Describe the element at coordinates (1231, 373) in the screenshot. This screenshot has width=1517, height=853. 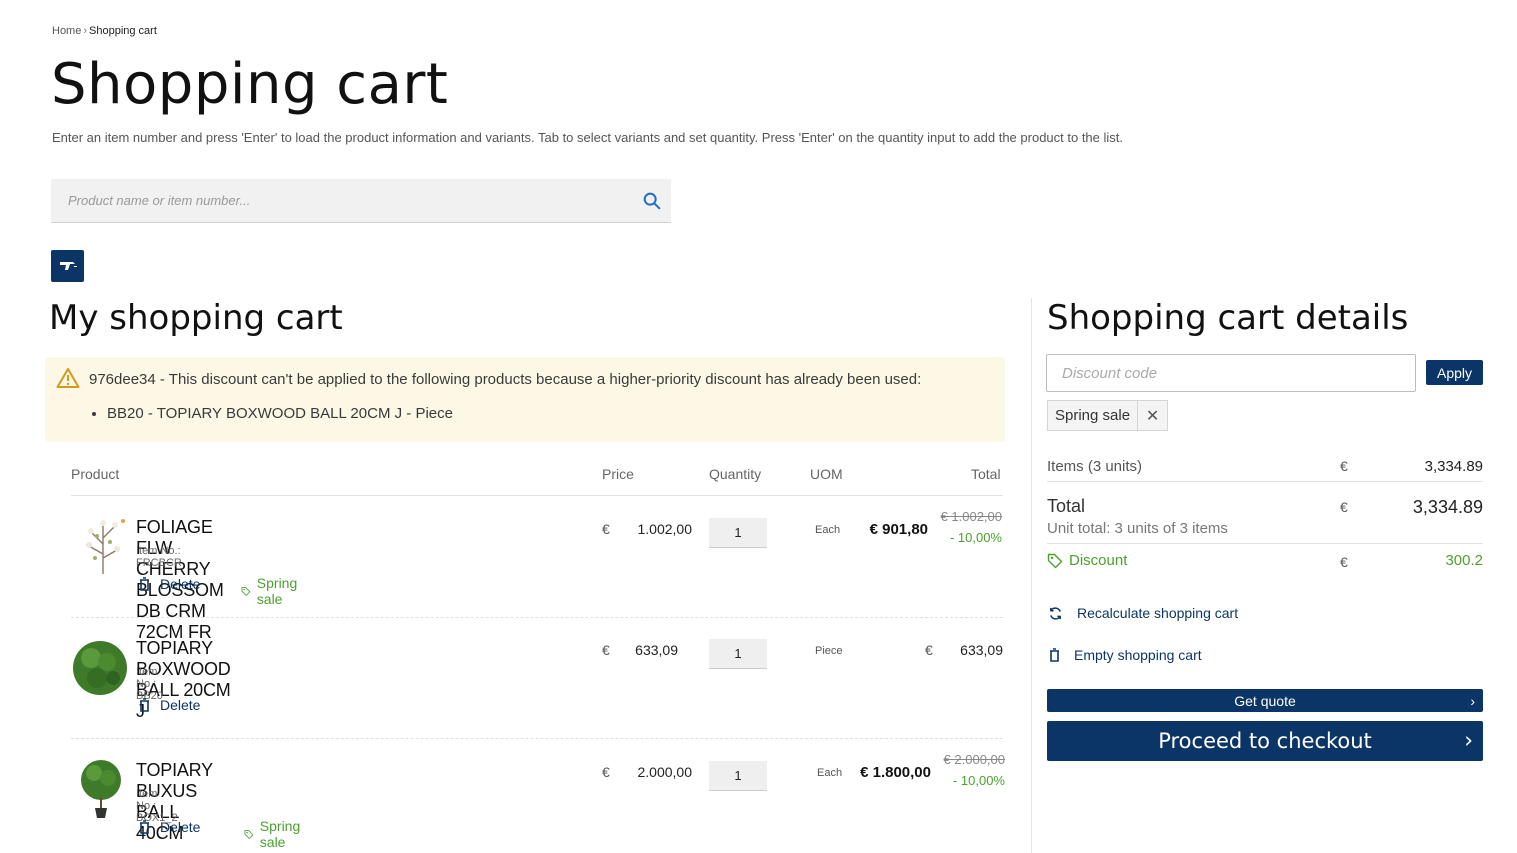
I see `discount-code-input` at that location.